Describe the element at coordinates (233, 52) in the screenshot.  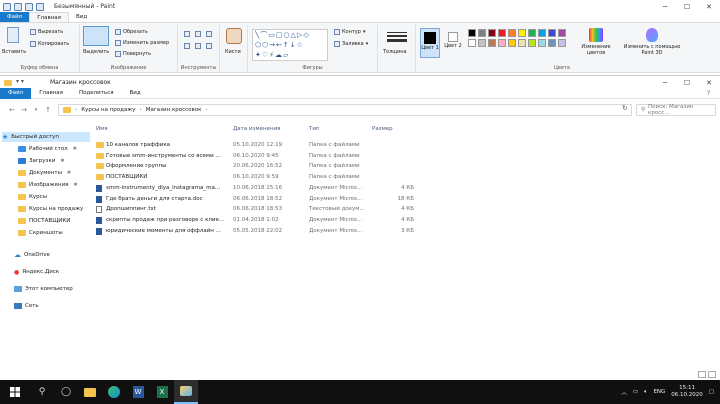
I see `brushes-button: Кисти` at that location.